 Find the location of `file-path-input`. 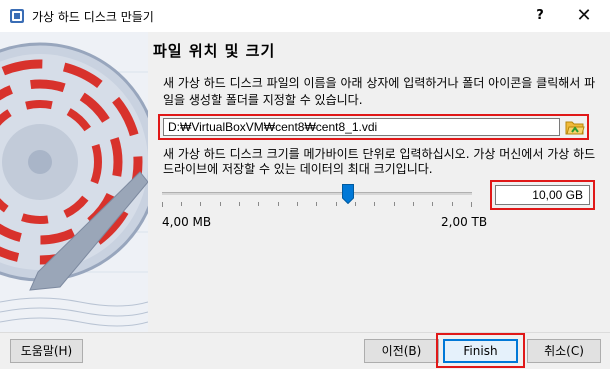

file-path-input is located at coordinates (361, 127).